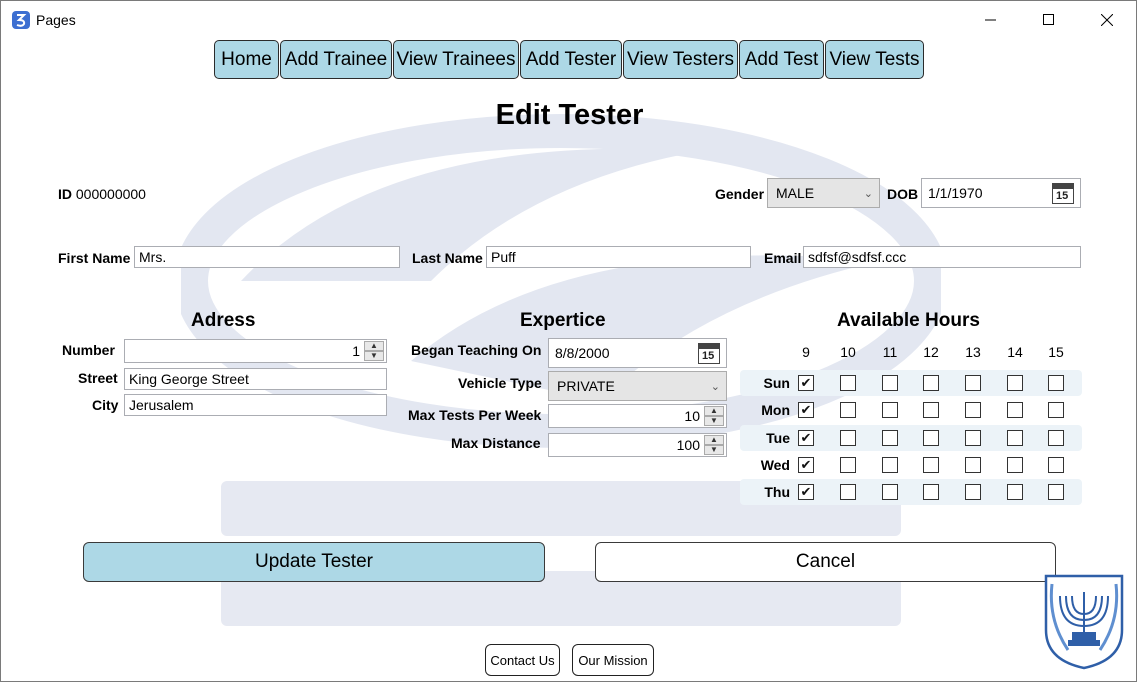 The image size is (1137, 682). Describe the element at coordinates (1015, 352) in the screenshot. I see `hour-header: 14` at that location.